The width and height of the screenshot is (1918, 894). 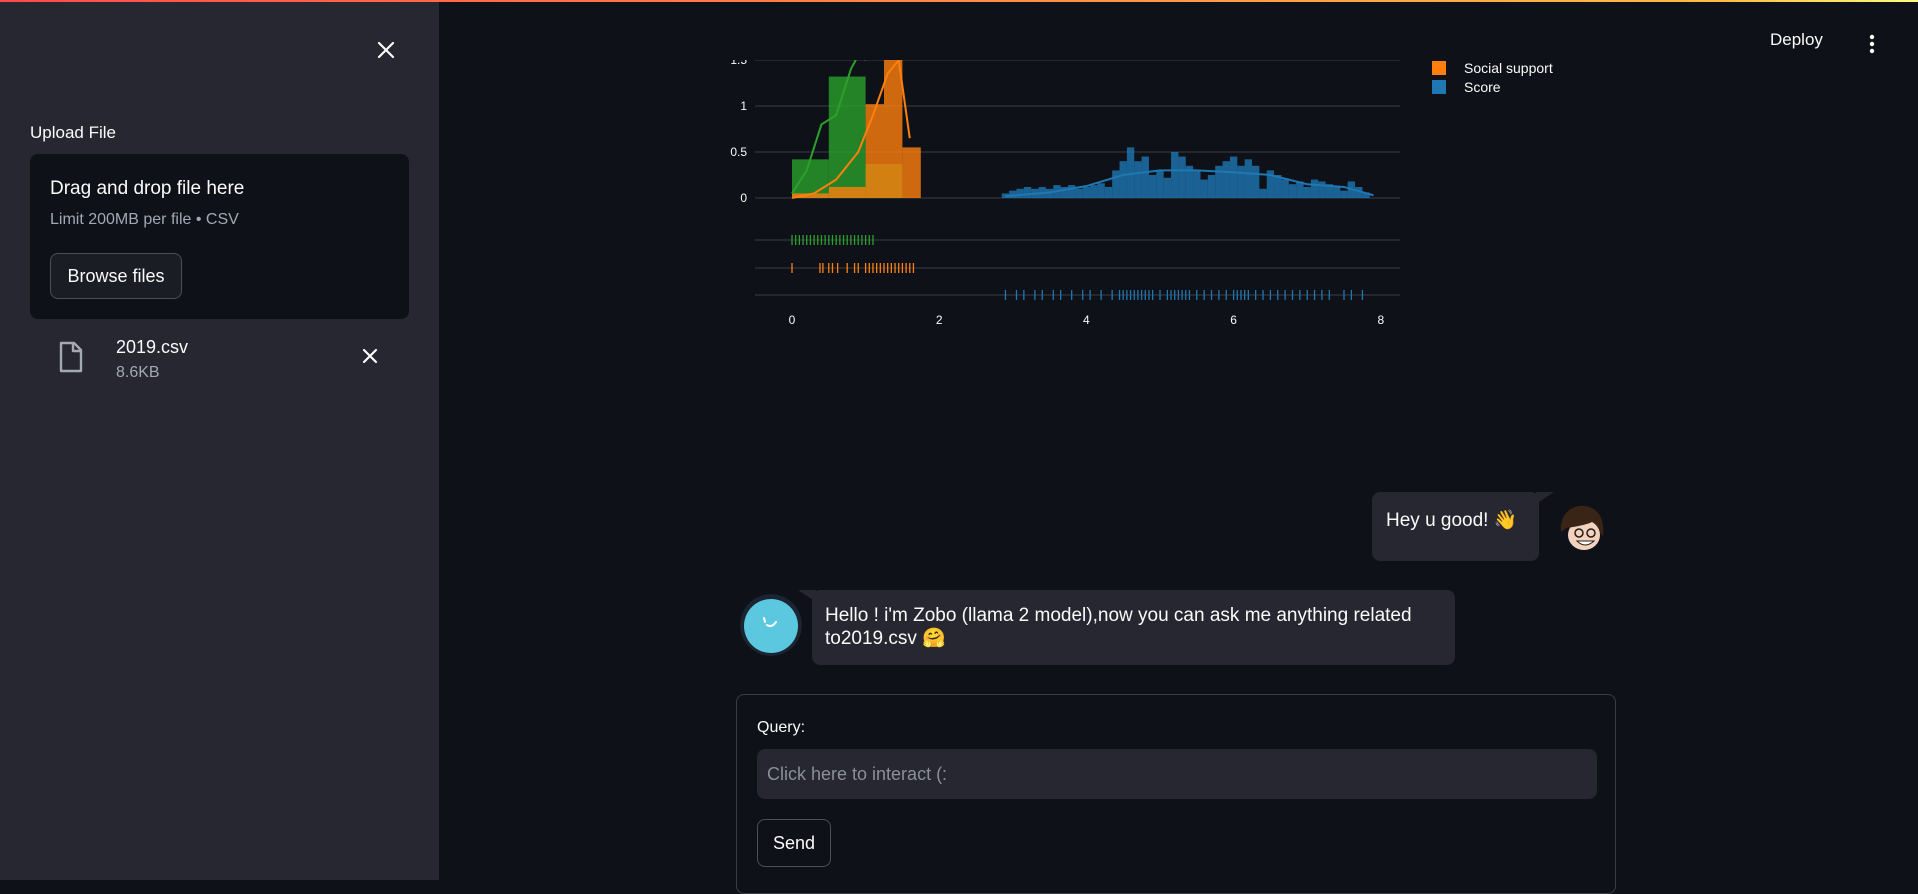 What do you see at coordinates (743, 106) in the screenshot?
I see `y-tick-label: 1` at bounding box center [743, 106].